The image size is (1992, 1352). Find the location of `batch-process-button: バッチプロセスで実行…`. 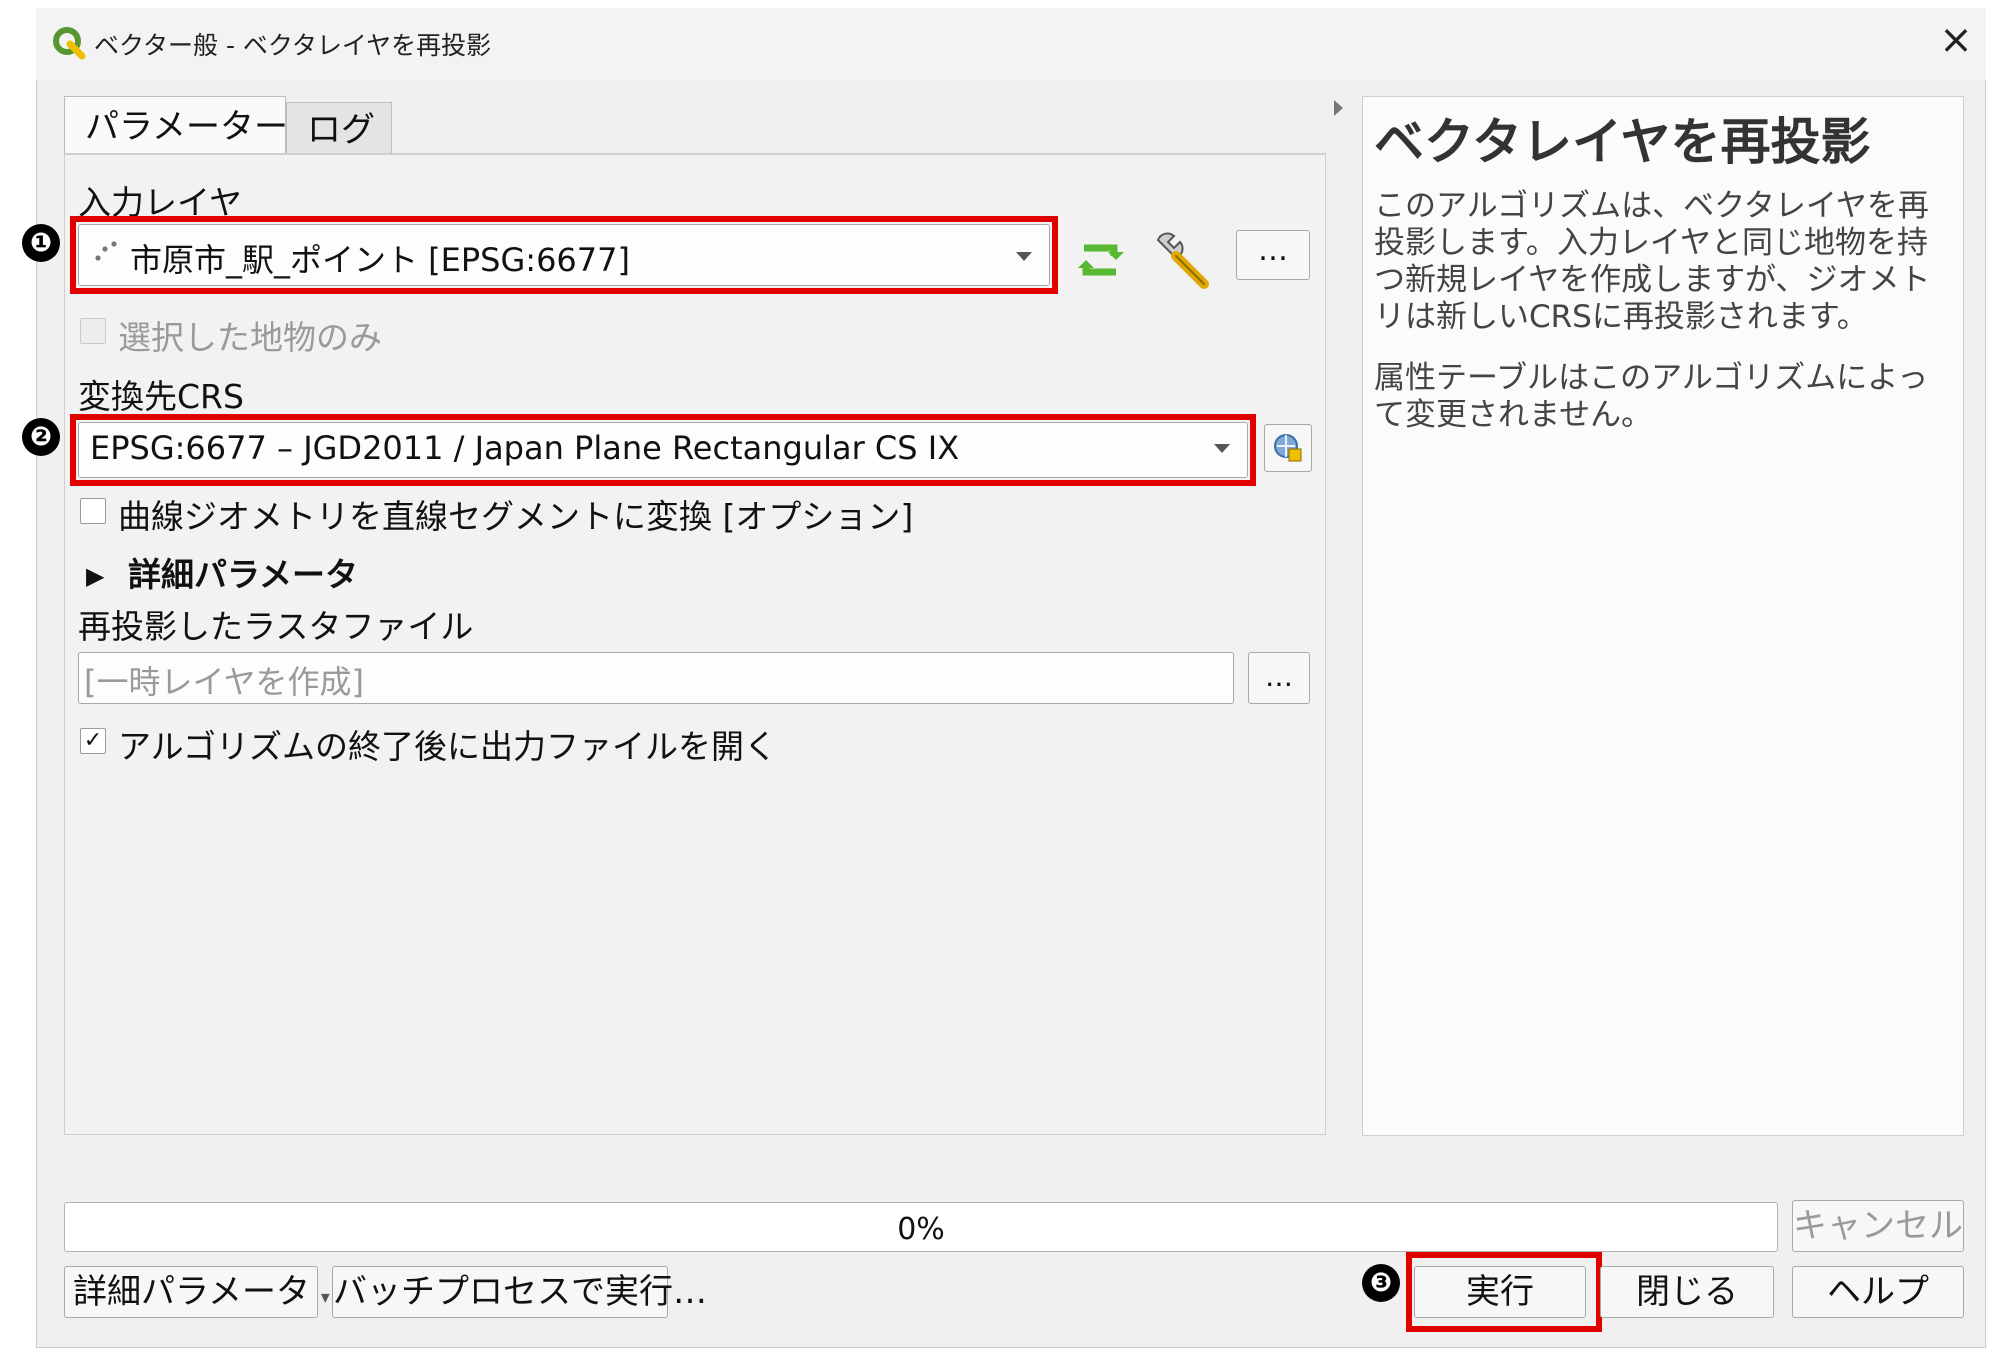

batch-process-button: バッチプロセスで実行… is located at coordinates (519, 1292).